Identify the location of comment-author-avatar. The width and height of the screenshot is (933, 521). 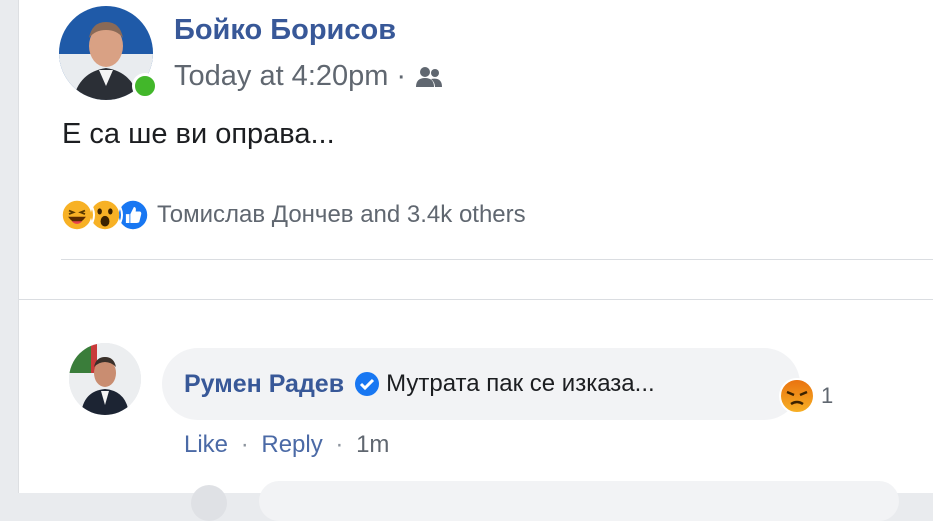
(105, 379).